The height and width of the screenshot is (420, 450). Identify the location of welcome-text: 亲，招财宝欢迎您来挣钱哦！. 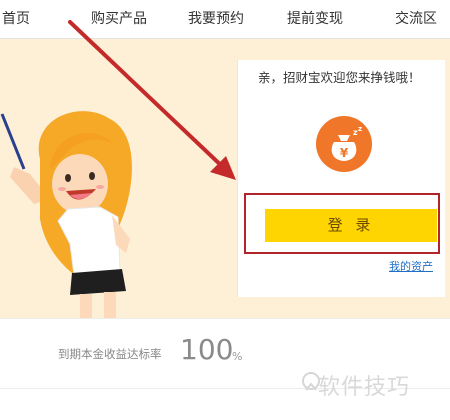
(339, 77).